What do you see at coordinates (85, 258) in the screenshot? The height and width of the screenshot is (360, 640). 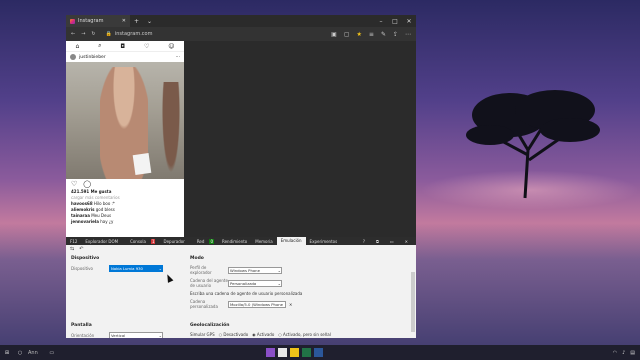 I see `device-heading: Dispositivo` at bounding box center [85, 258].